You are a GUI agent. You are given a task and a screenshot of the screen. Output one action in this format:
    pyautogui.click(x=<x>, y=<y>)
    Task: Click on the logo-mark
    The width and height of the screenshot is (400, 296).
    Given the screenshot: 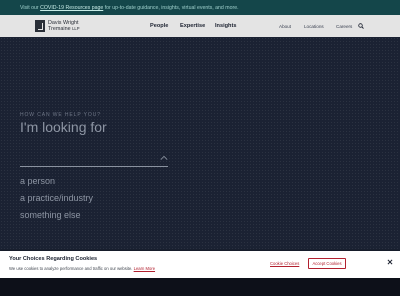 What is the action you would take?
    pyautogui.click(x=40, y=26)
    